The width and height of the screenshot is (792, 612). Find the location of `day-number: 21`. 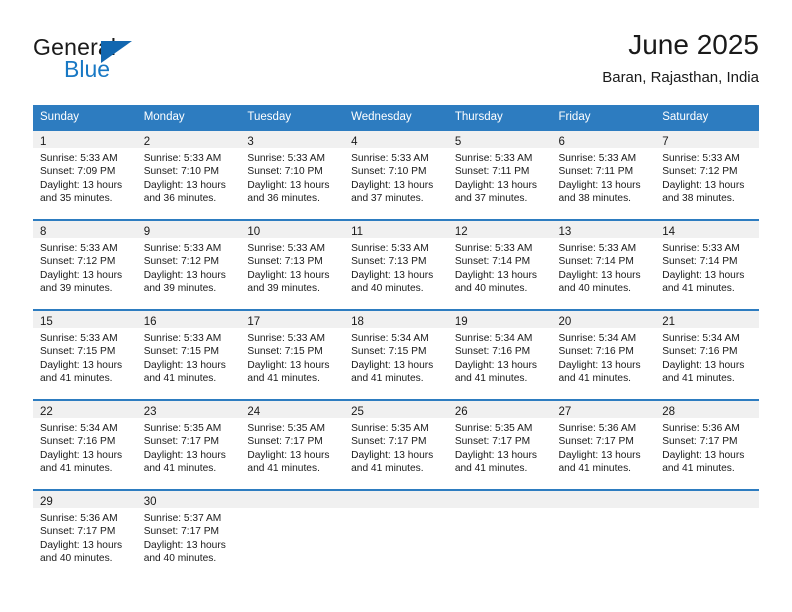

day-number: 21 is located at coordinates (669, 322).